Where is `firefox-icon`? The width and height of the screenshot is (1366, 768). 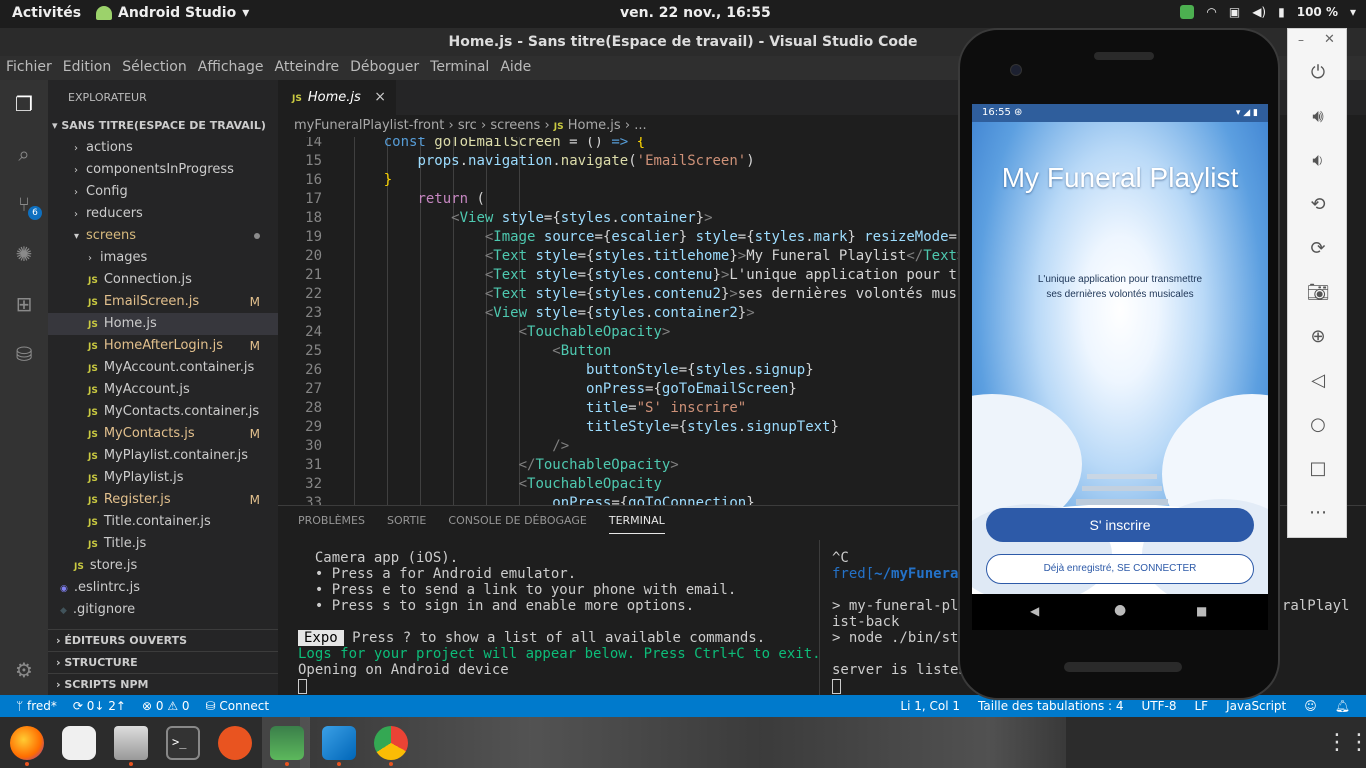
firefox-icon is located at coordinates (27, 743).